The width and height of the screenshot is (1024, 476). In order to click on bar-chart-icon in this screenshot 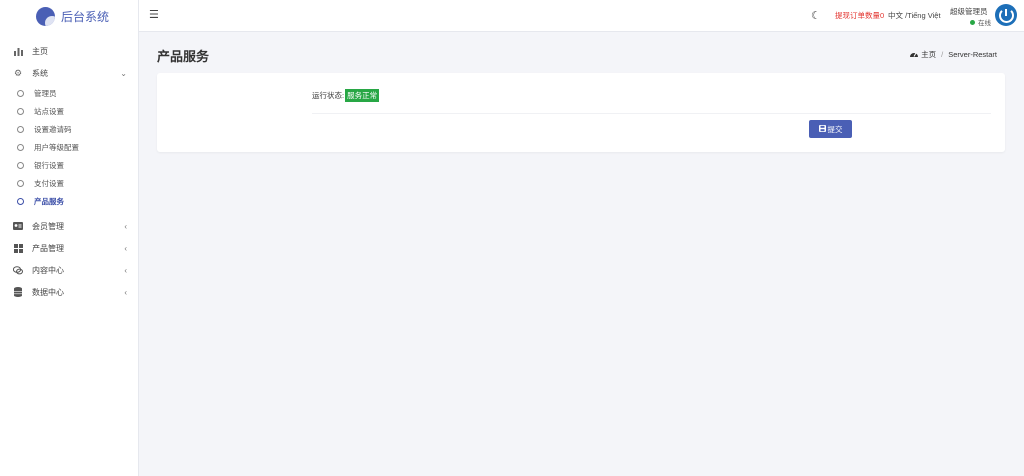, I will do `click(18, 51)`.